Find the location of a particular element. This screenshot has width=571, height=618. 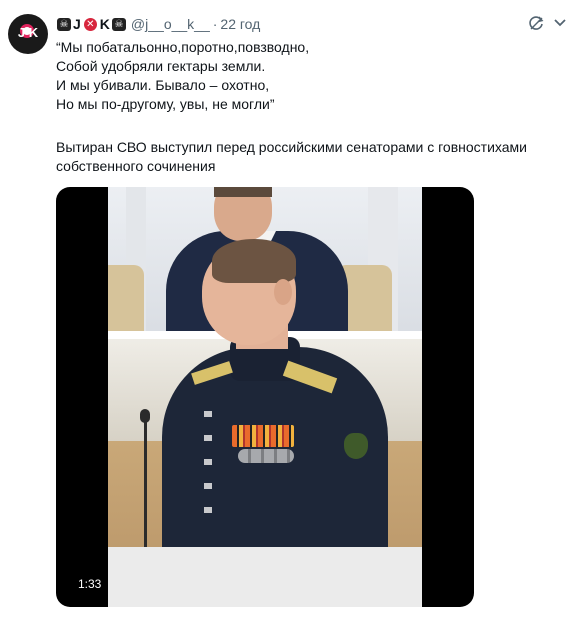

repeat-icon is located at coordinates (536, 23).